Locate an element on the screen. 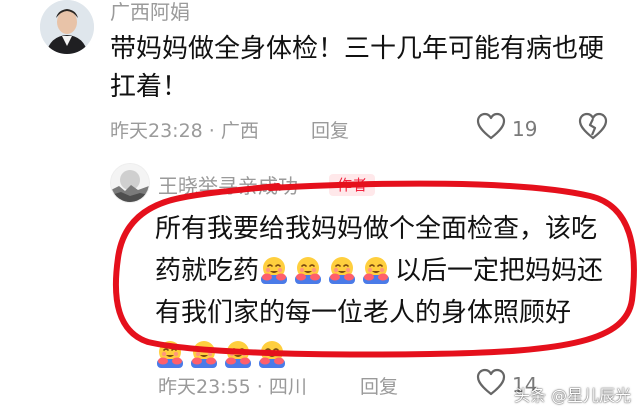  username: 王晓举寻亲成功 is located at coordinates (228, 184).